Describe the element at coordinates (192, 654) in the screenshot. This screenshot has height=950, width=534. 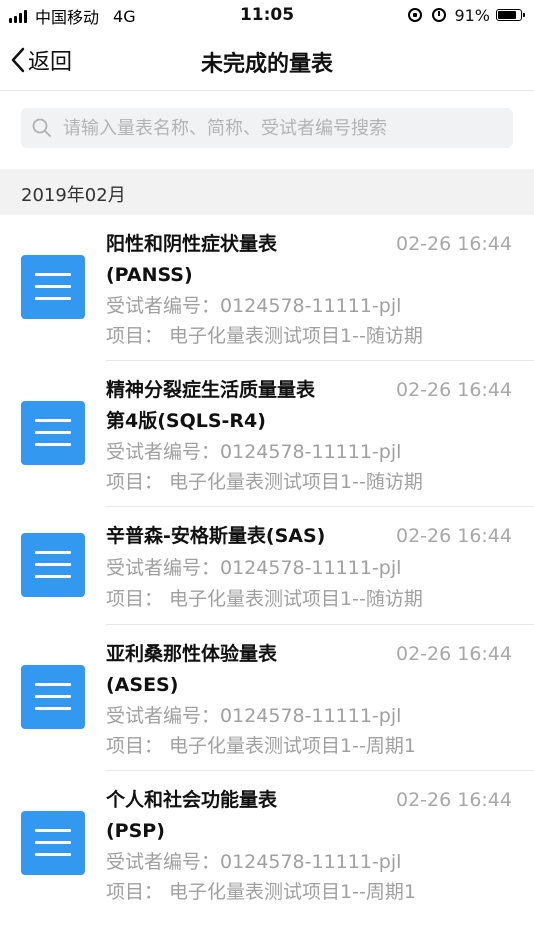
I see `item-title-line1: 亚利桑那性体验量表` at that location.